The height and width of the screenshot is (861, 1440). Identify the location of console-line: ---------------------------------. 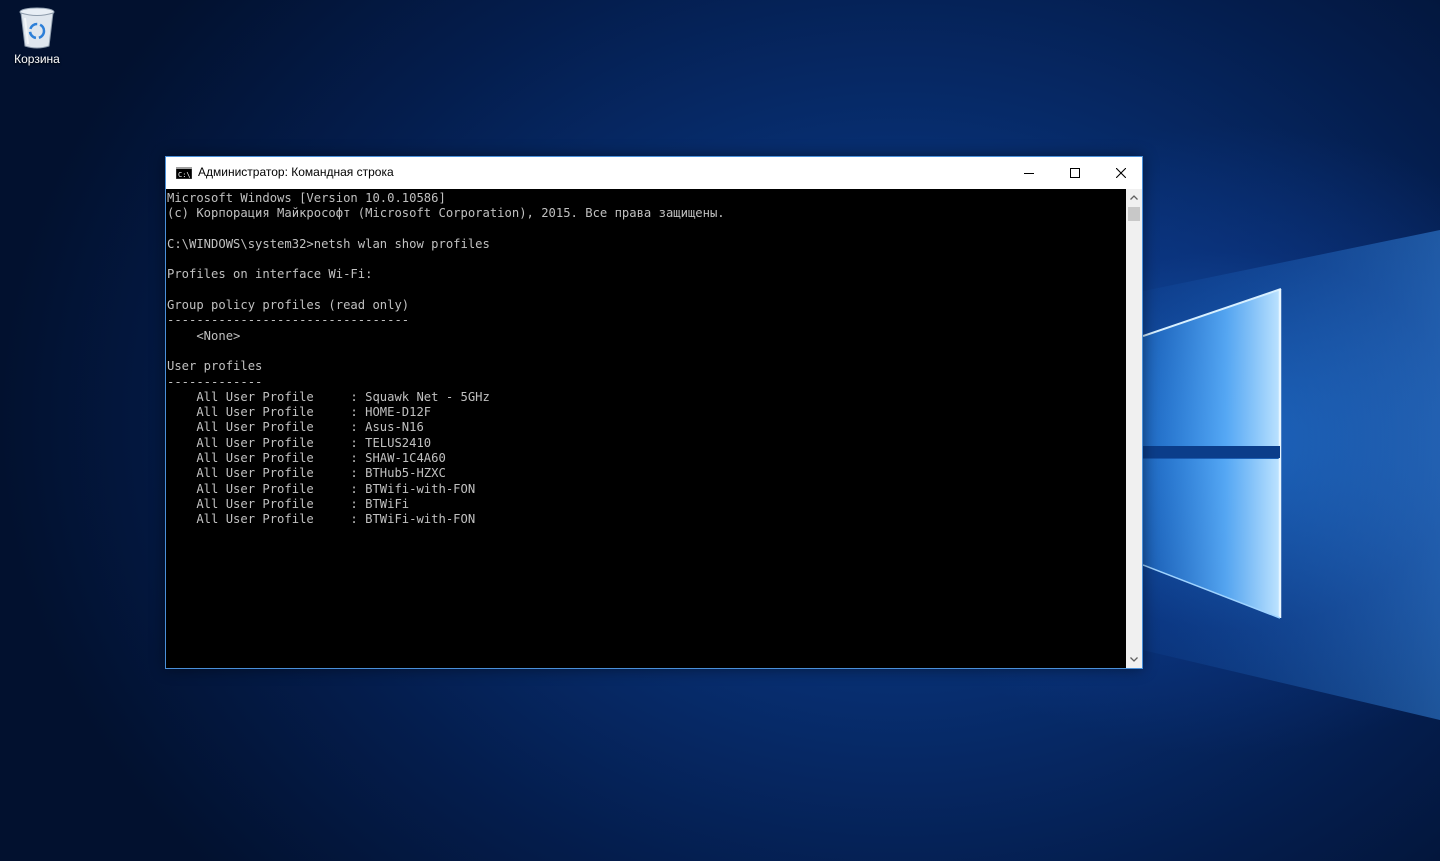
(288, 320).